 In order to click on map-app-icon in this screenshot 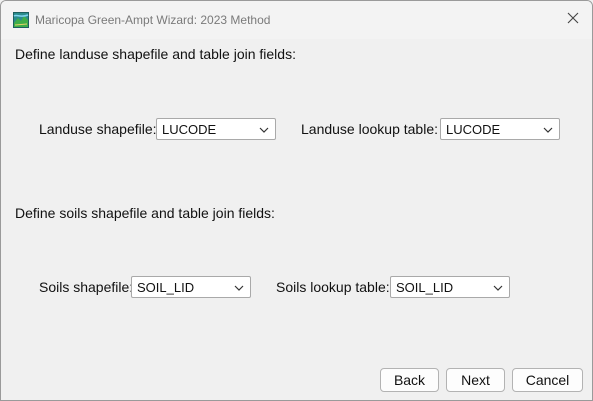, I will do `click(21, 20)`.